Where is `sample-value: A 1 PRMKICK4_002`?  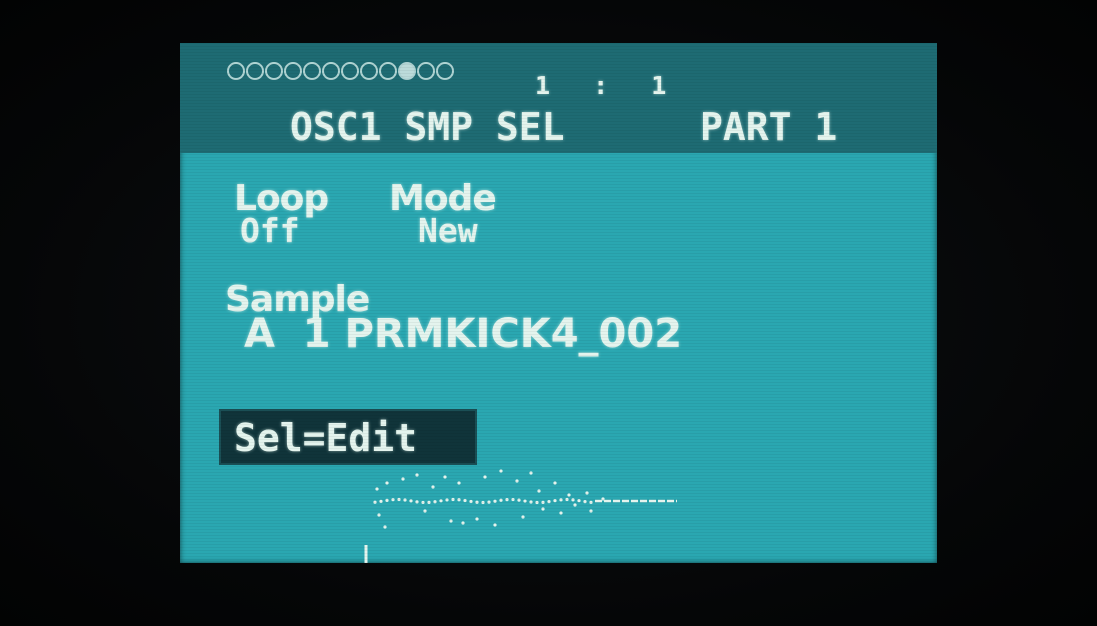 sample-value: A 1 PRMKICK4_002 is located at coordinates (463, 334).